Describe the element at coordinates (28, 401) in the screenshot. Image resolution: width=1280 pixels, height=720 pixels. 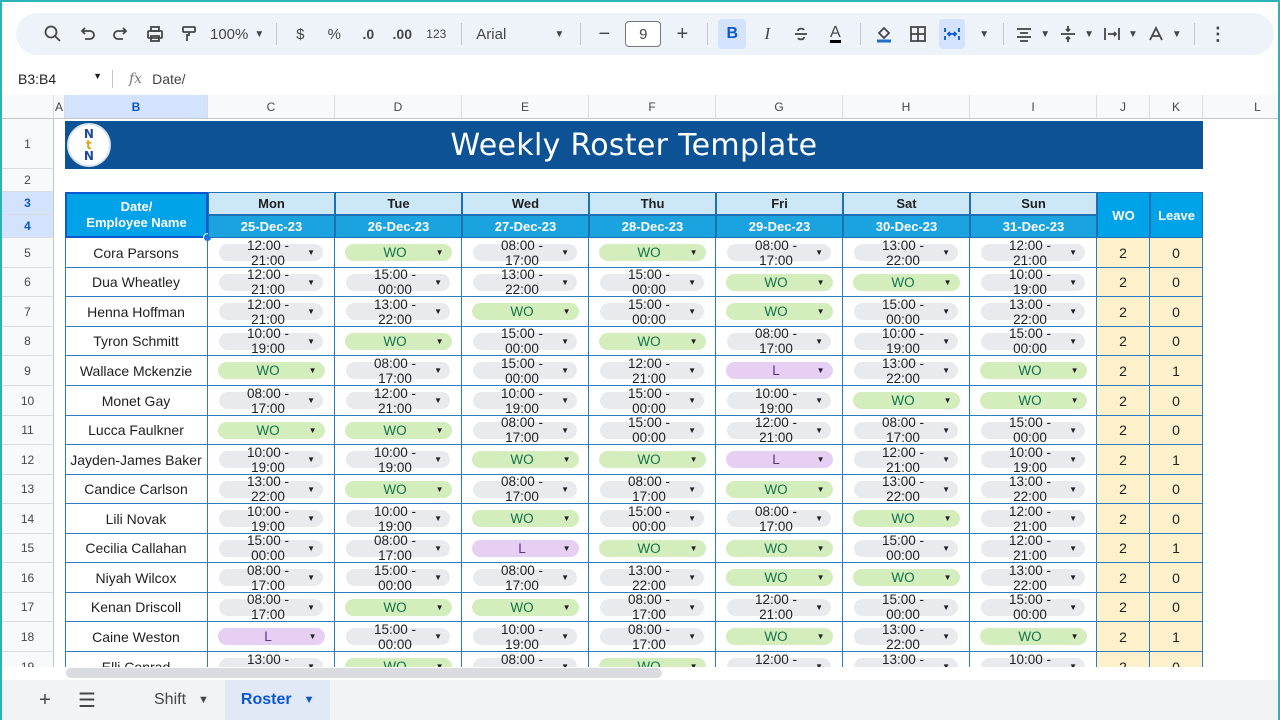
I see `row-header-10: 10` at that location.